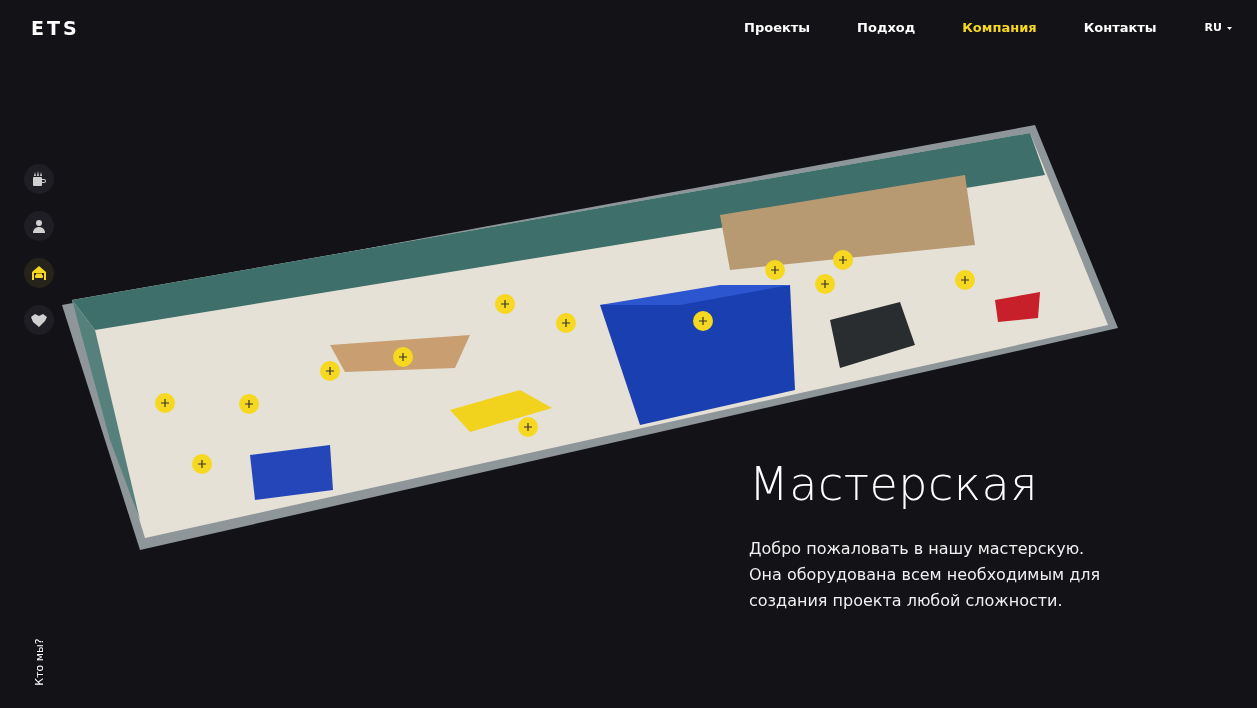 This screenshot has width=1257, height=708. Describe the element at coordinates (886, 28) in the screenshot. I see `nav-link: Подход` at that location.